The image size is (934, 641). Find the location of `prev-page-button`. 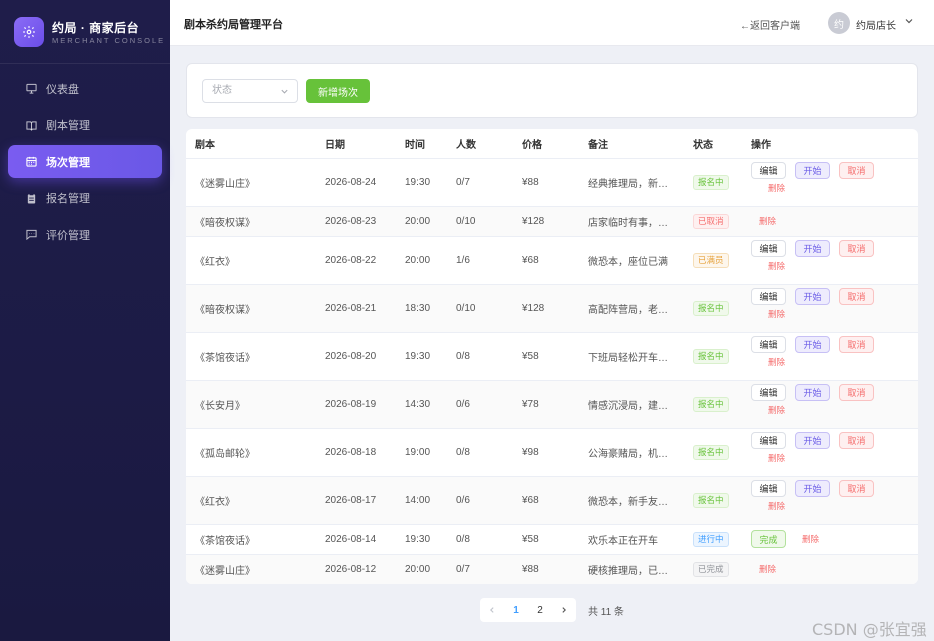

prev-page-button is located at coordinates (492, 610).